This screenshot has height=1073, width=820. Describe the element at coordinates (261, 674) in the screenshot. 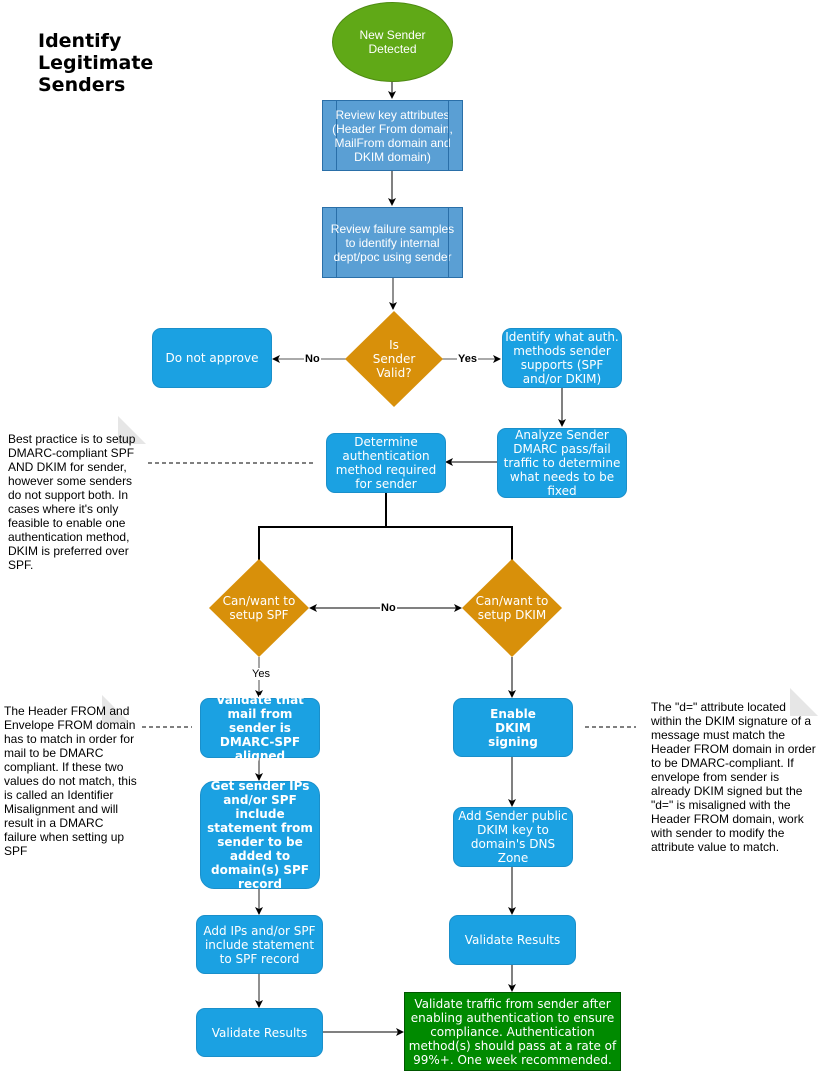

I see `edge-label-yes-spf: Yes` at that location.